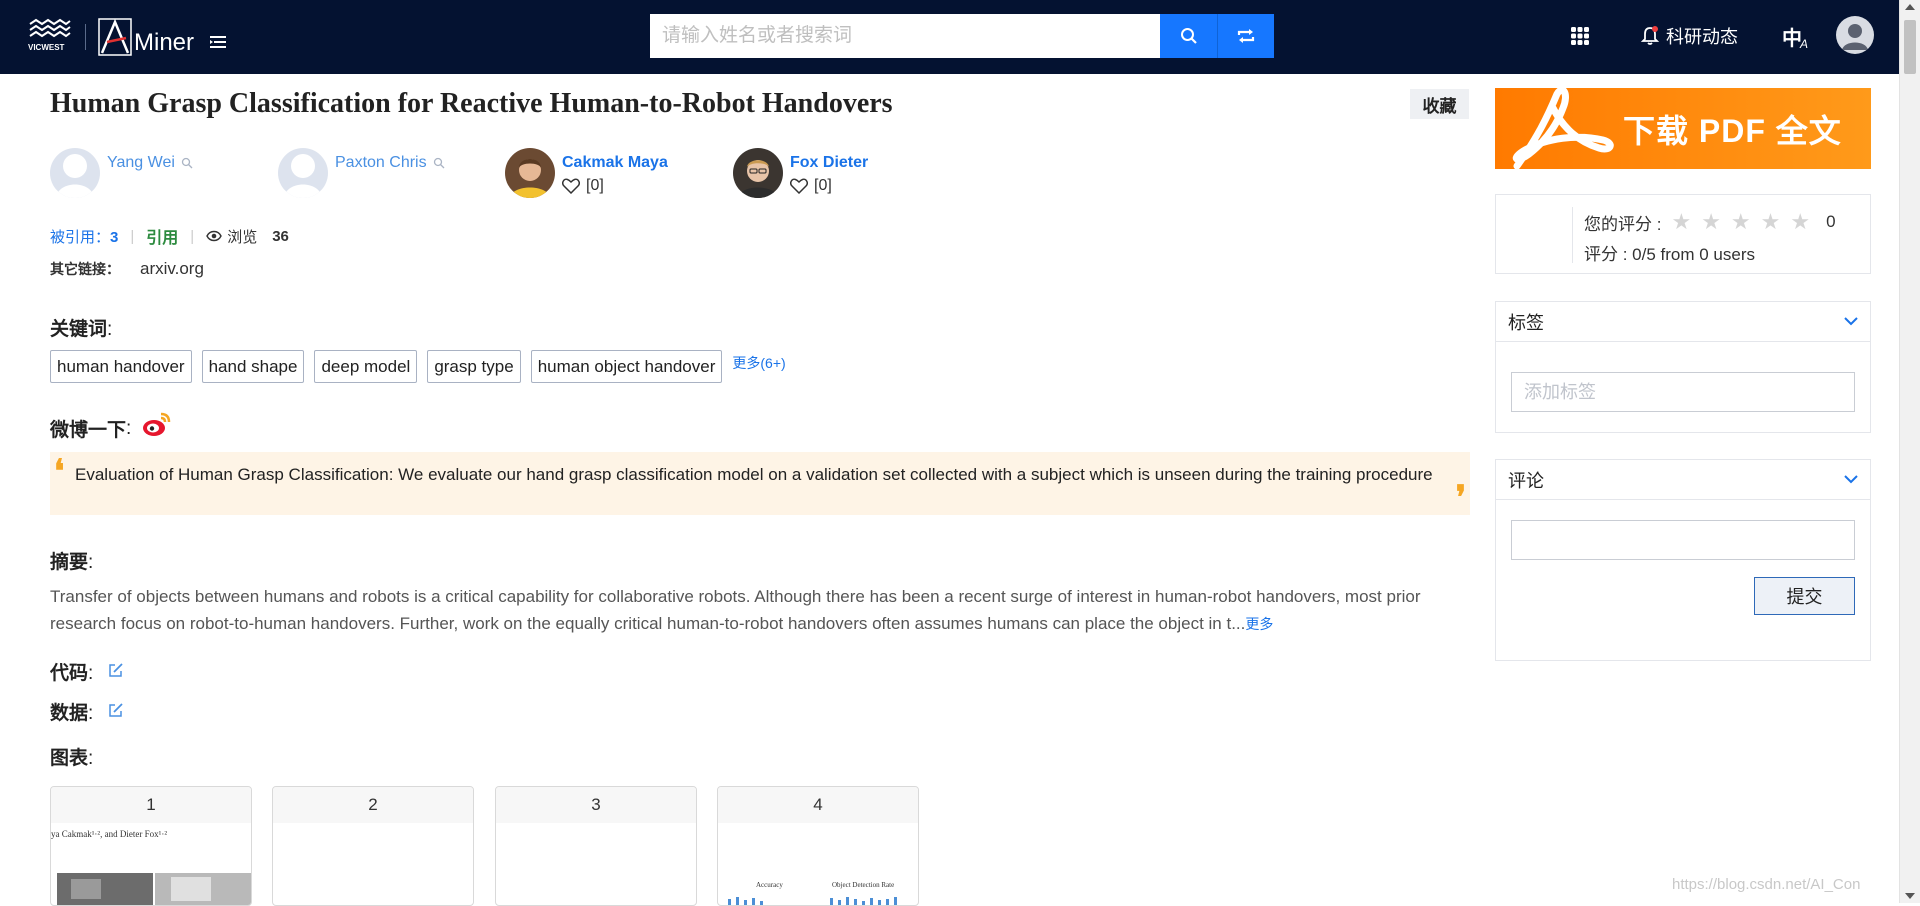  Describe the element at coordinates (373, 846) in the screenshot. I see `figure-card: 2` at that location.